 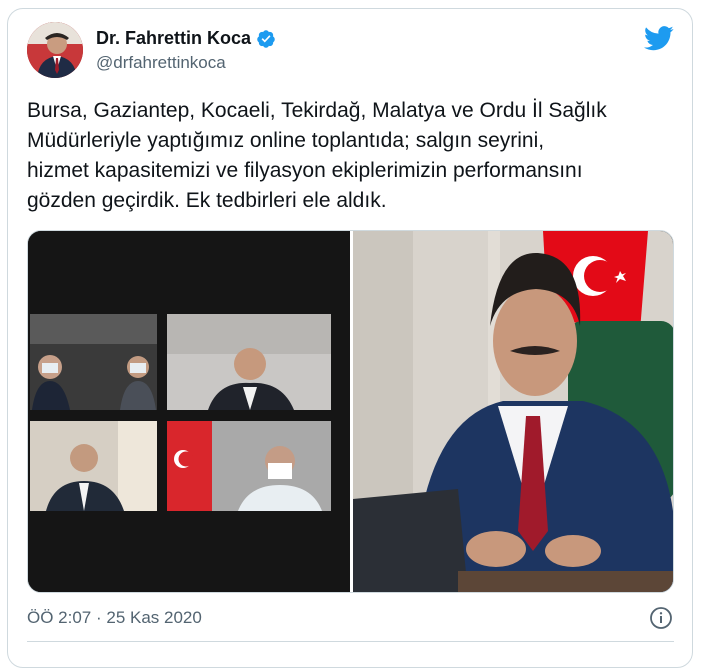 I want to click on avatar, so click(x=55, y=50).